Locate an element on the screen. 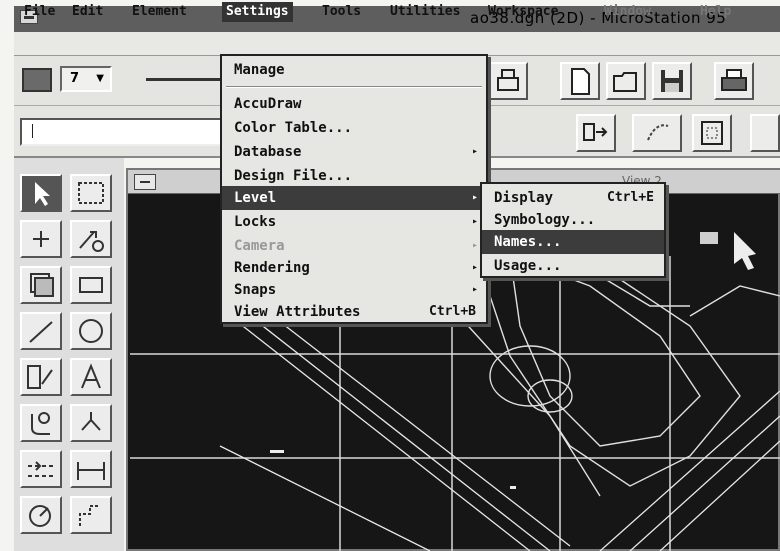 The height and width of the screenshot is (551, 780). settings-item-view-attributes: View Attributes Ctrl+B is located at coordinates (354, 312).